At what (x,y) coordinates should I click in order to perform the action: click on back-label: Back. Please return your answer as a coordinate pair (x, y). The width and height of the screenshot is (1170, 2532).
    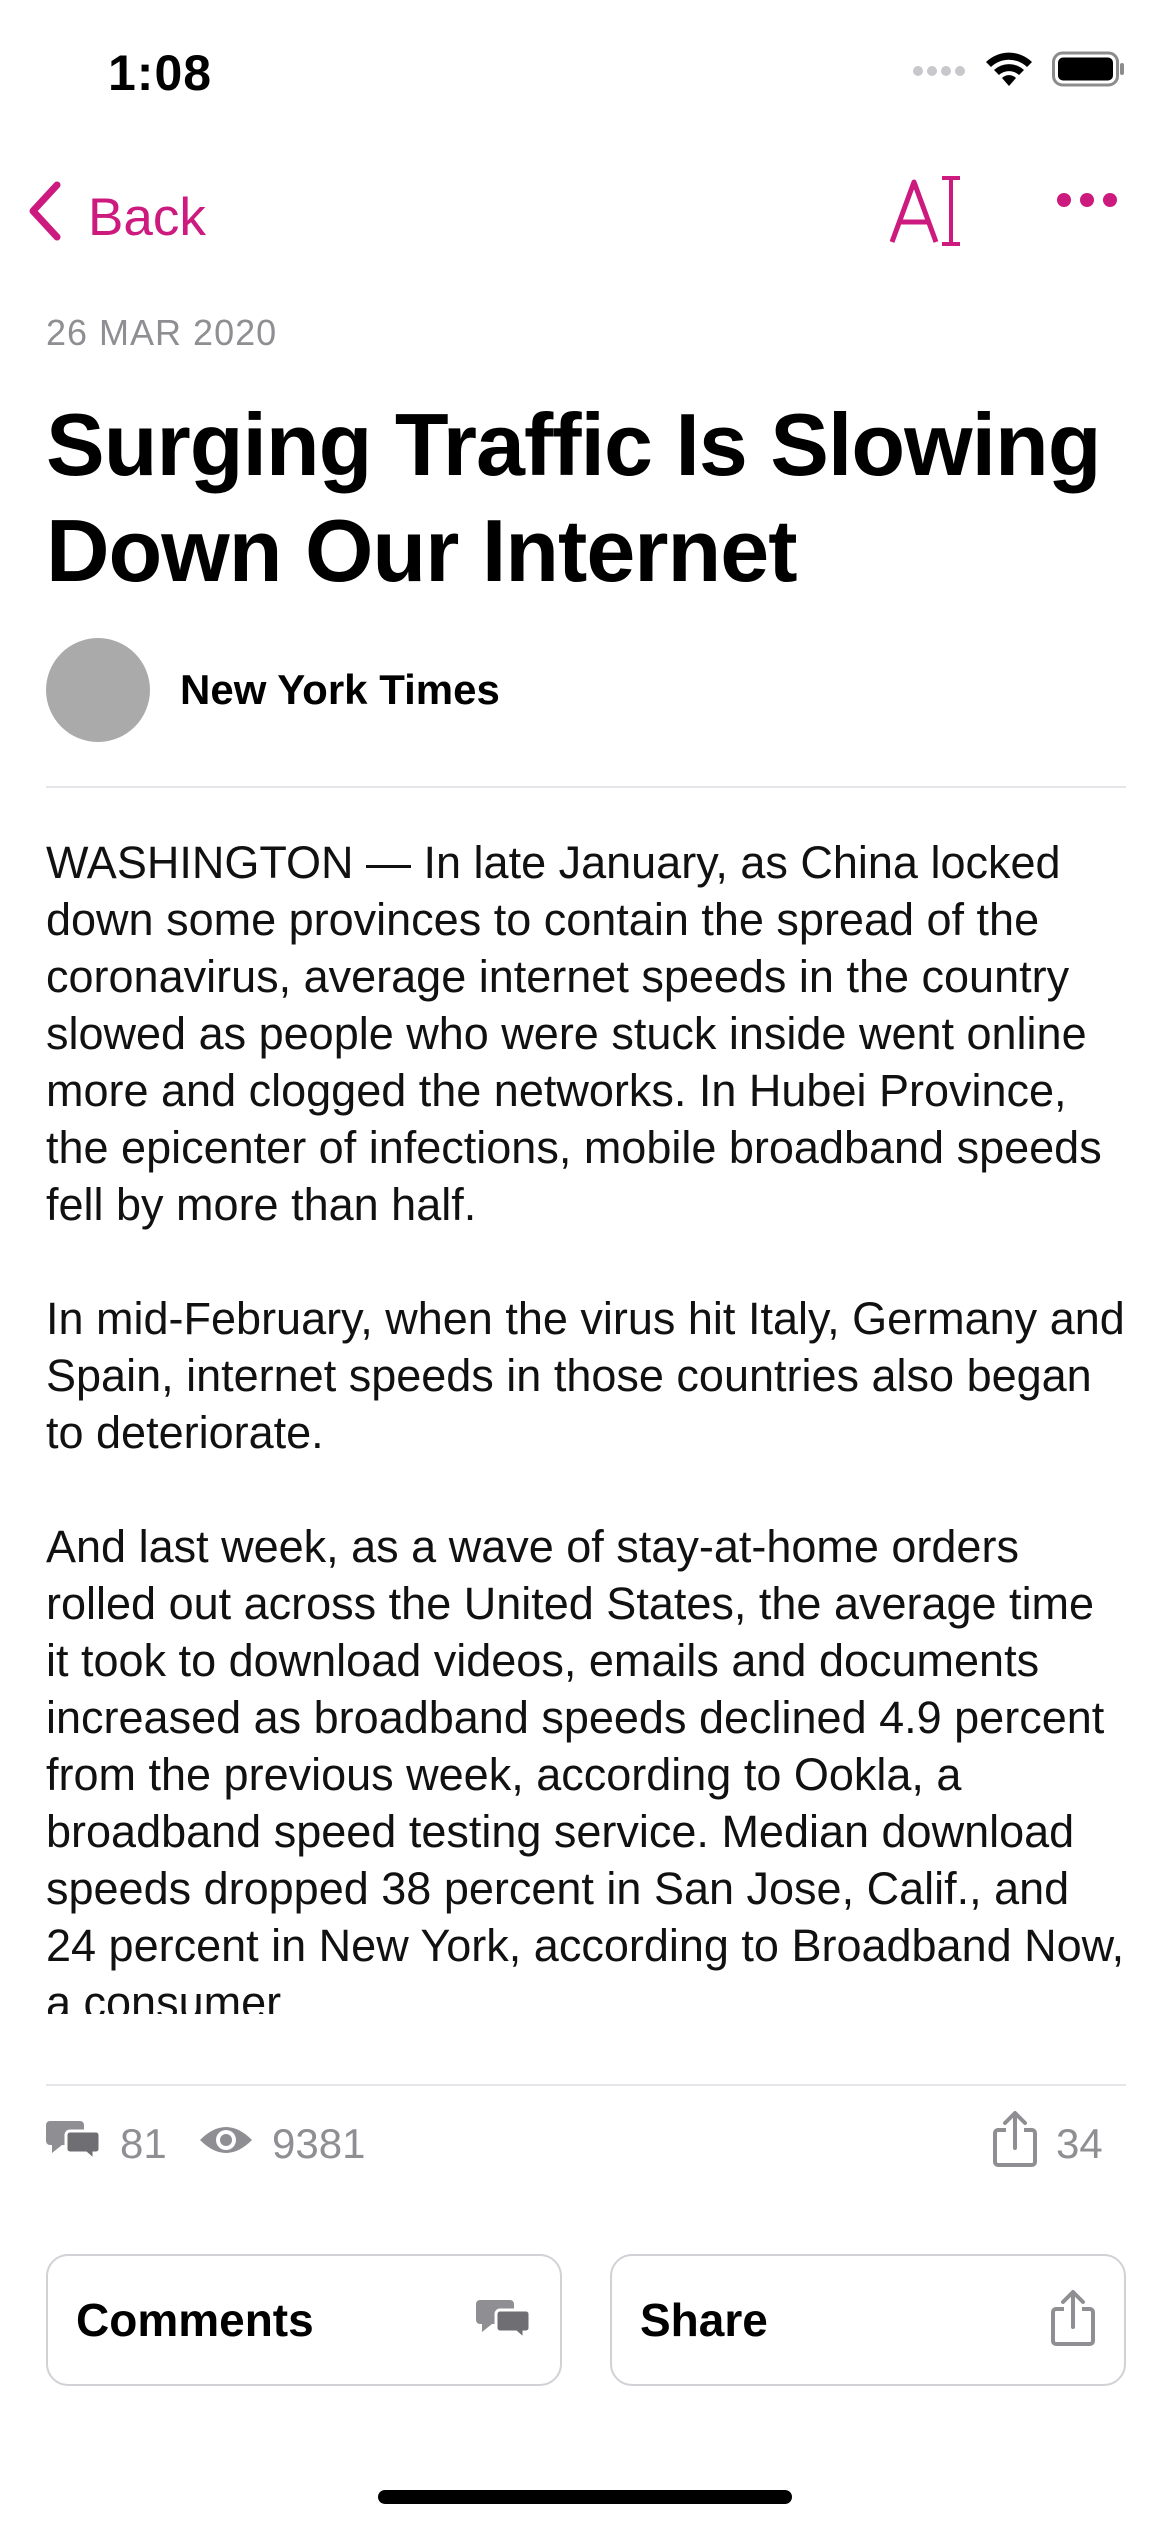
    Looking at the image, I should click on (147, 217).